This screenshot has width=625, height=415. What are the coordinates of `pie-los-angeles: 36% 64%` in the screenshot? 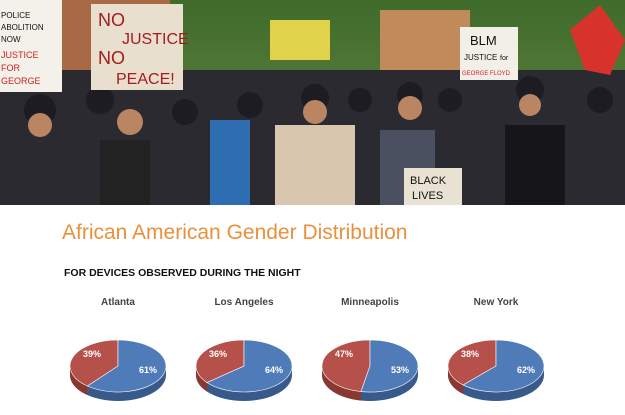 It's located at (244, 370).